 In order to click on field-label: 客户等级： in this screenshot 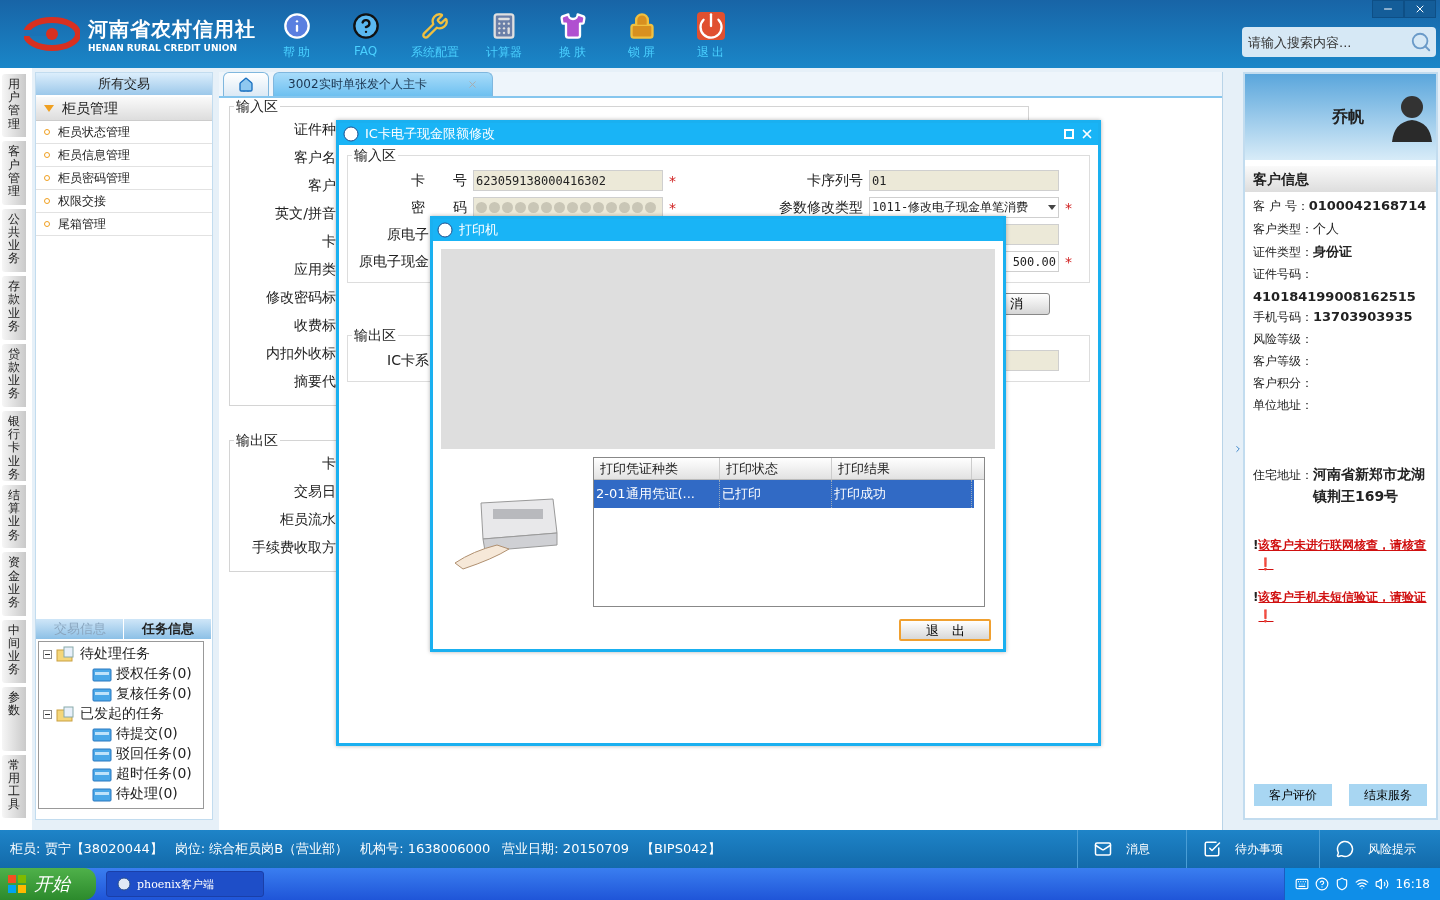, I will do `click(1283, 361)`.